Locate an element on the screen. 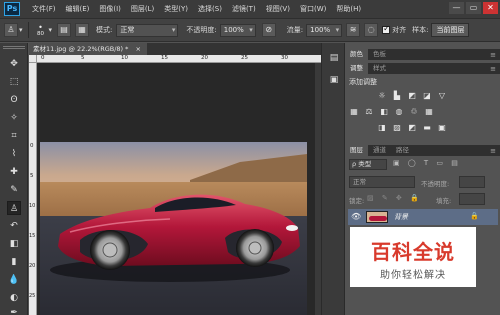  properties-panel-icon: ▣ is located at coordinates (334, 80).